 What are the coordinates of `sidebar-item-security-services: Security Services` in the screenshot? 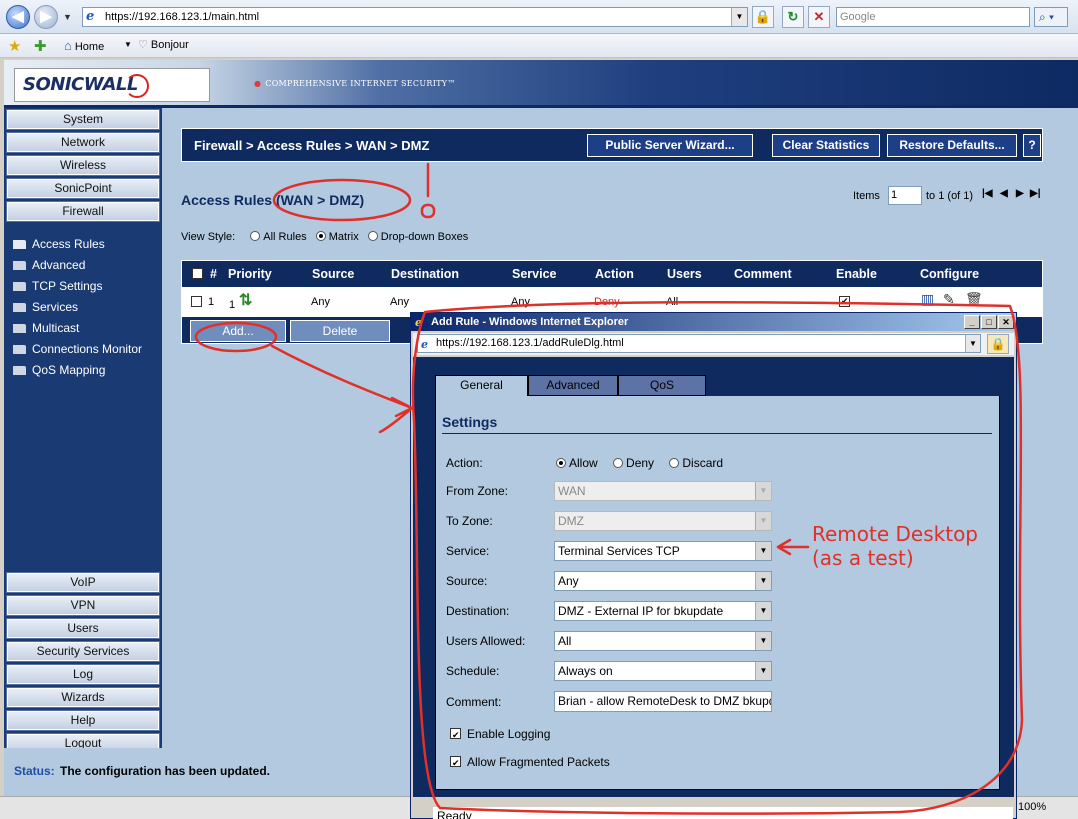 It's located at (83, 651).